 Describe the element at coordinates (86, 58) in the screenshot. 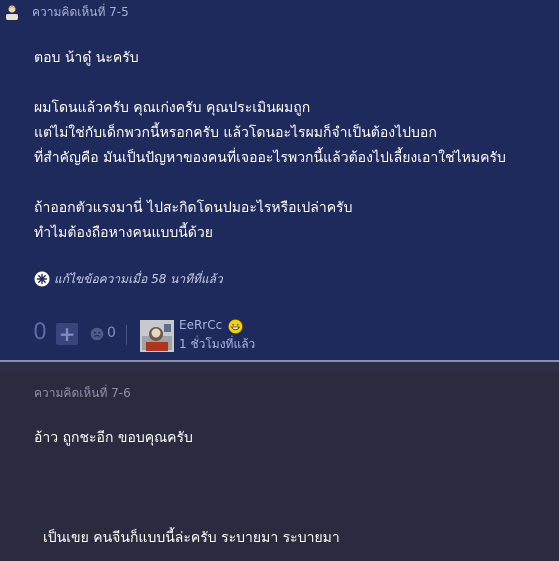

I see `comment-line: ตอบ น้าดู๋ นะครับ` at that location.